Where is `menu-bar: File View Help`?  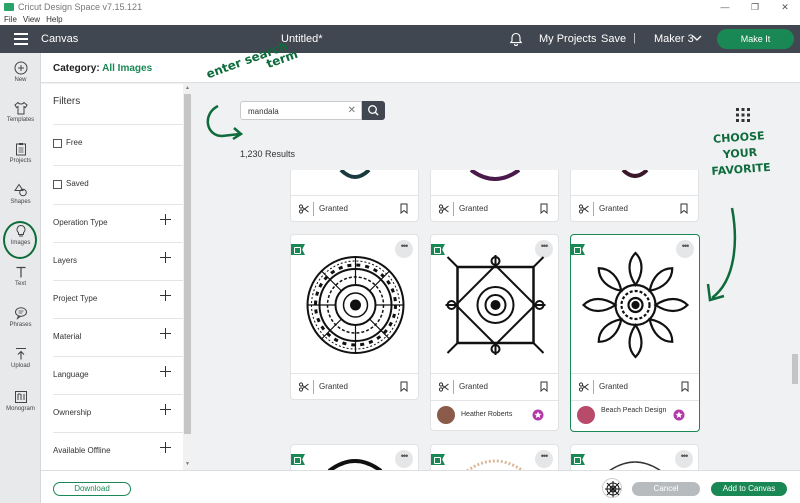
menu-bar: File View Help is located at coordinates (400, 19).